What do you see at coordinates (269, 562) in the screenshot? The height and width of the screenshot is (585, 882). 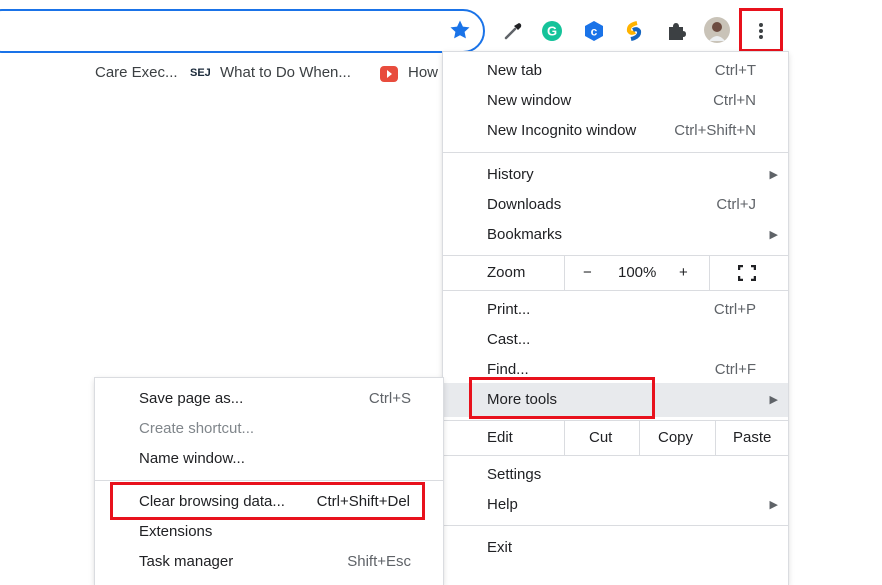 I see `menu-item-task-manager: Task manager Shift+Esc` at bounding box center [269, 562].